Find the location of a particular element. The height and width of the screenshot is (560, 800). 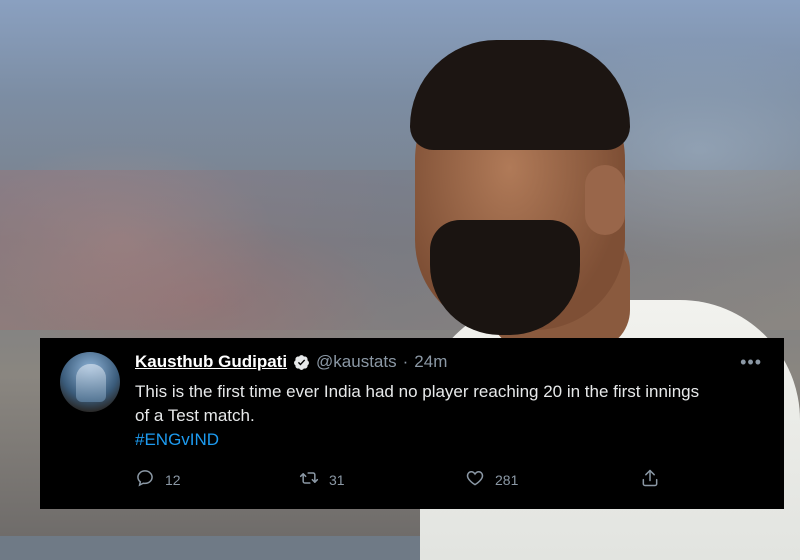

reply-count: 12 is located at coordinates (173, 479).